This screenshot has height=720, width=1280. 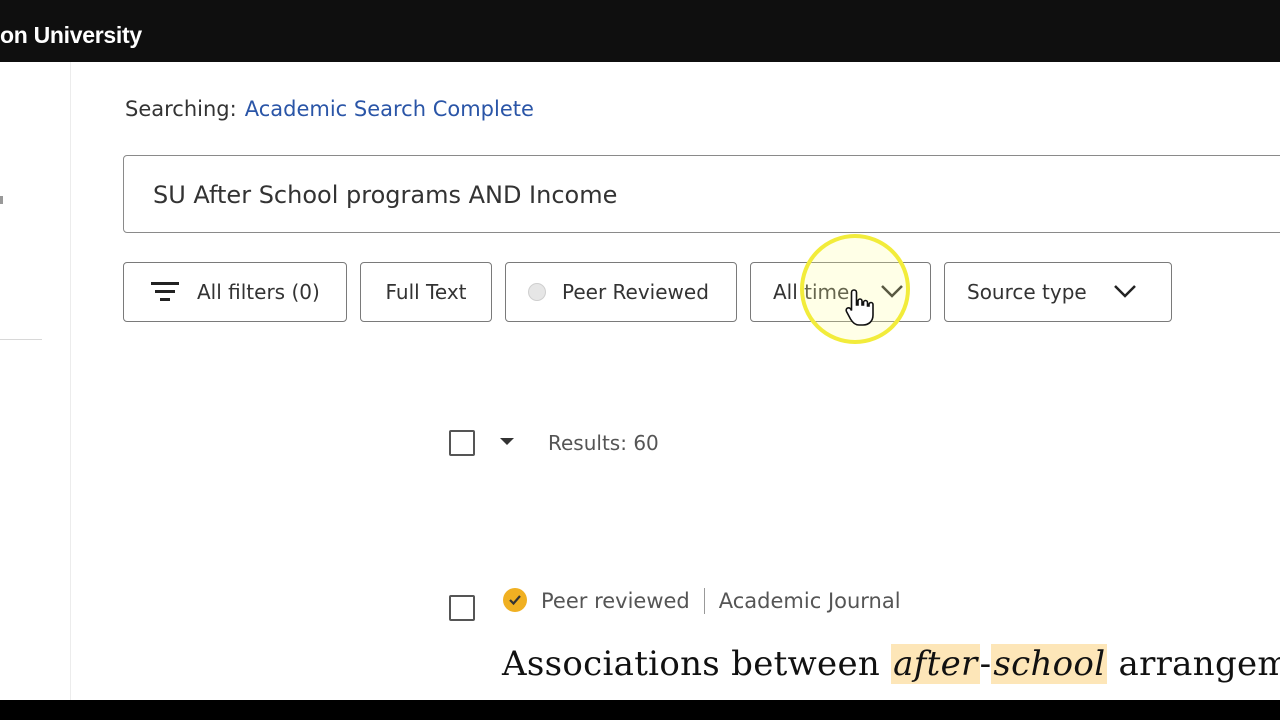 I want to click on full-text-button: Full Text, so click(x=426, y=292).